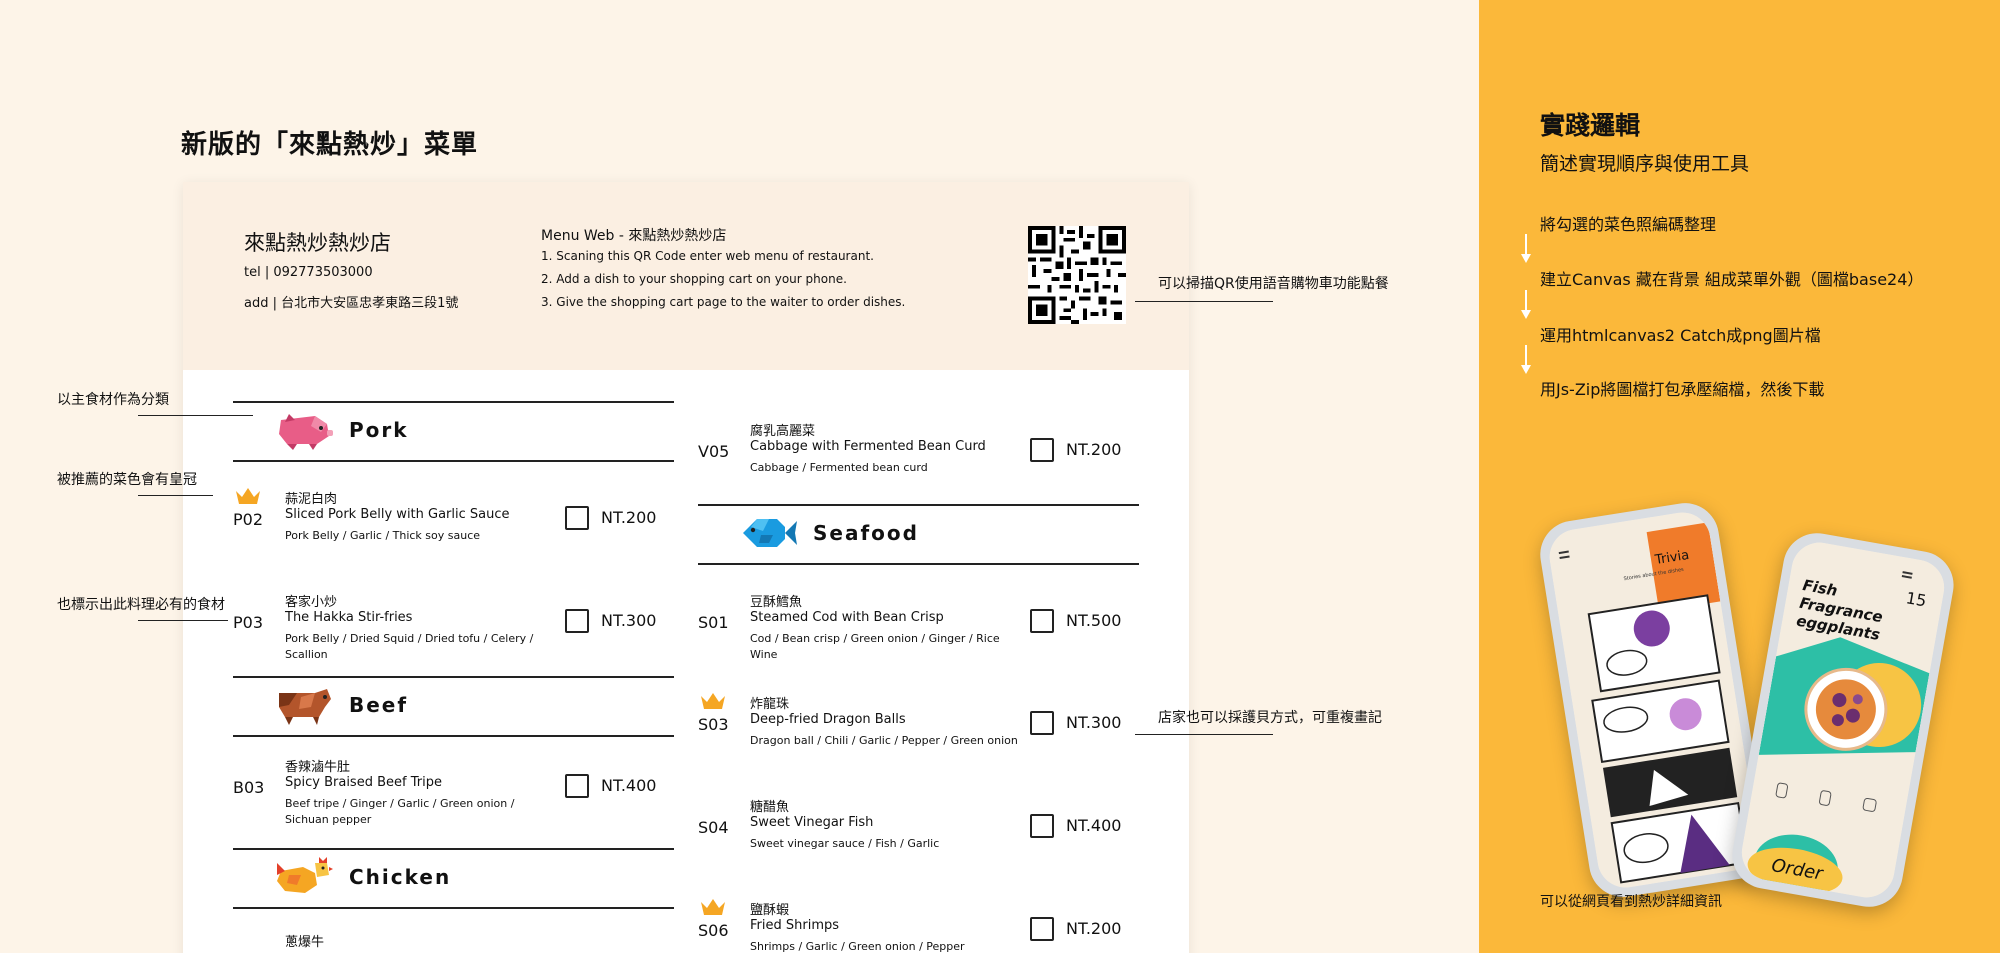  What do you see at coordinates (311, 602) in the screenshot?
I see `item-name-zh: 客家小炒` at bounding box center [311, 602].